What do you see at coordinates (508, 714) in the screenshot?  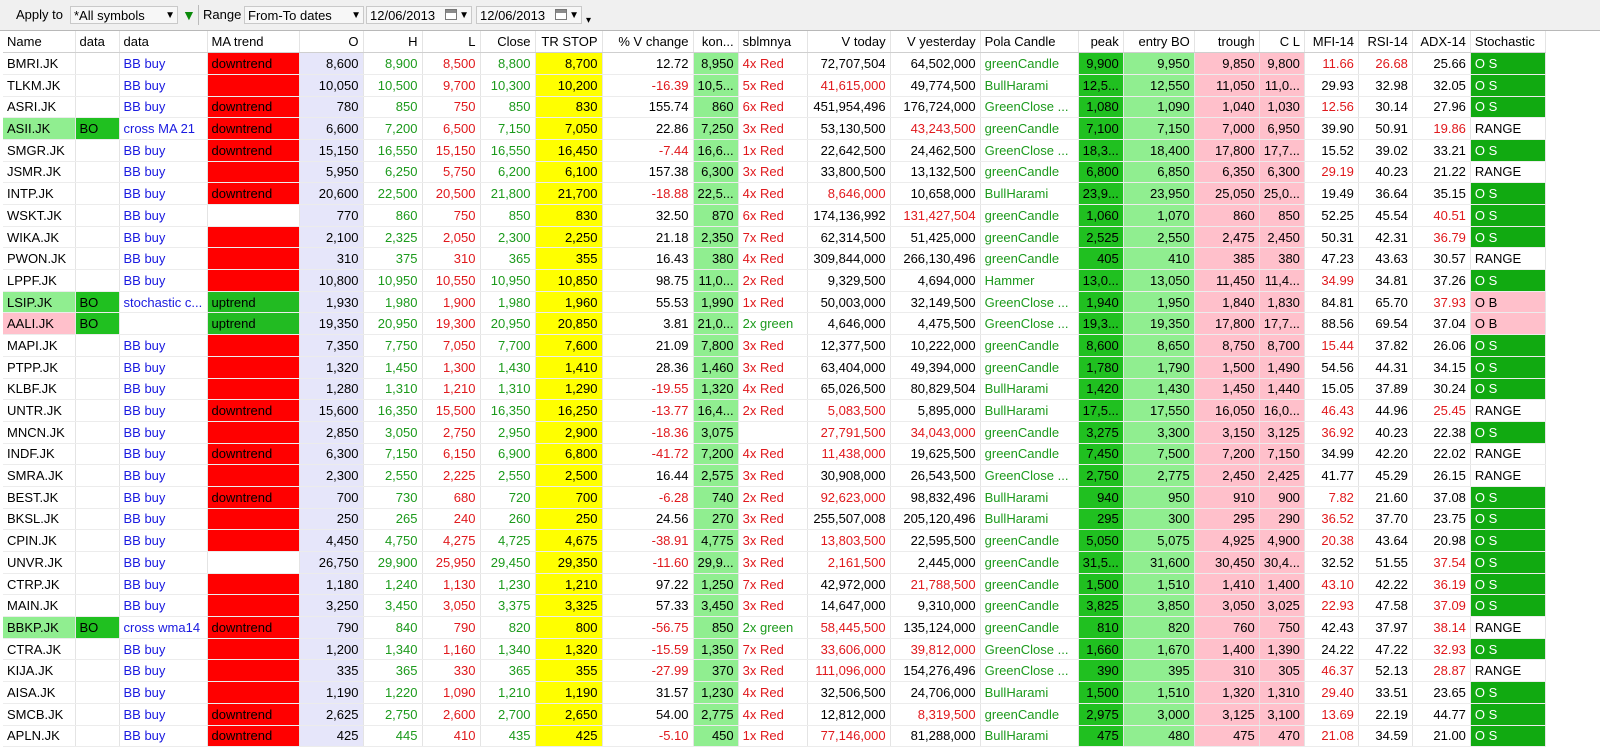 I see `table-cell: 2,700` at bounding box center [508, 714].